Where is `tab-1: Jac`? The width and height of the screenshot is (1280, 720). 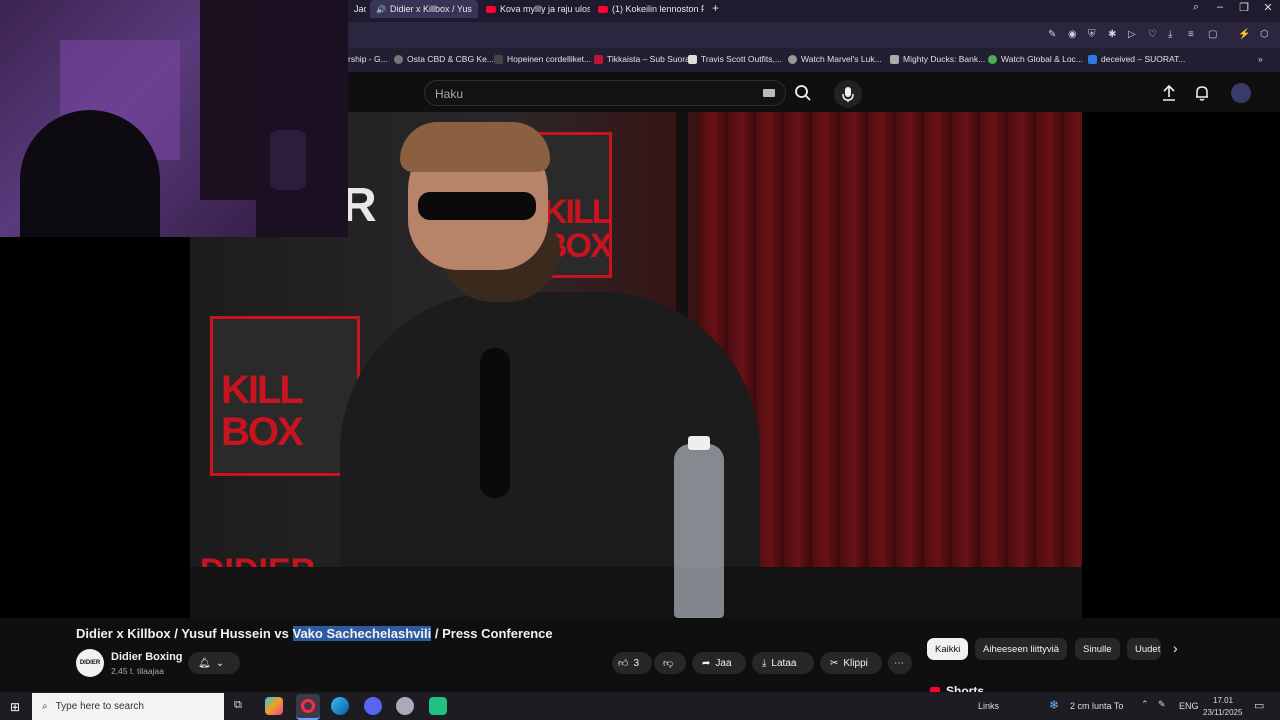 tab-1: Jac is located at coordinates (357, 9).